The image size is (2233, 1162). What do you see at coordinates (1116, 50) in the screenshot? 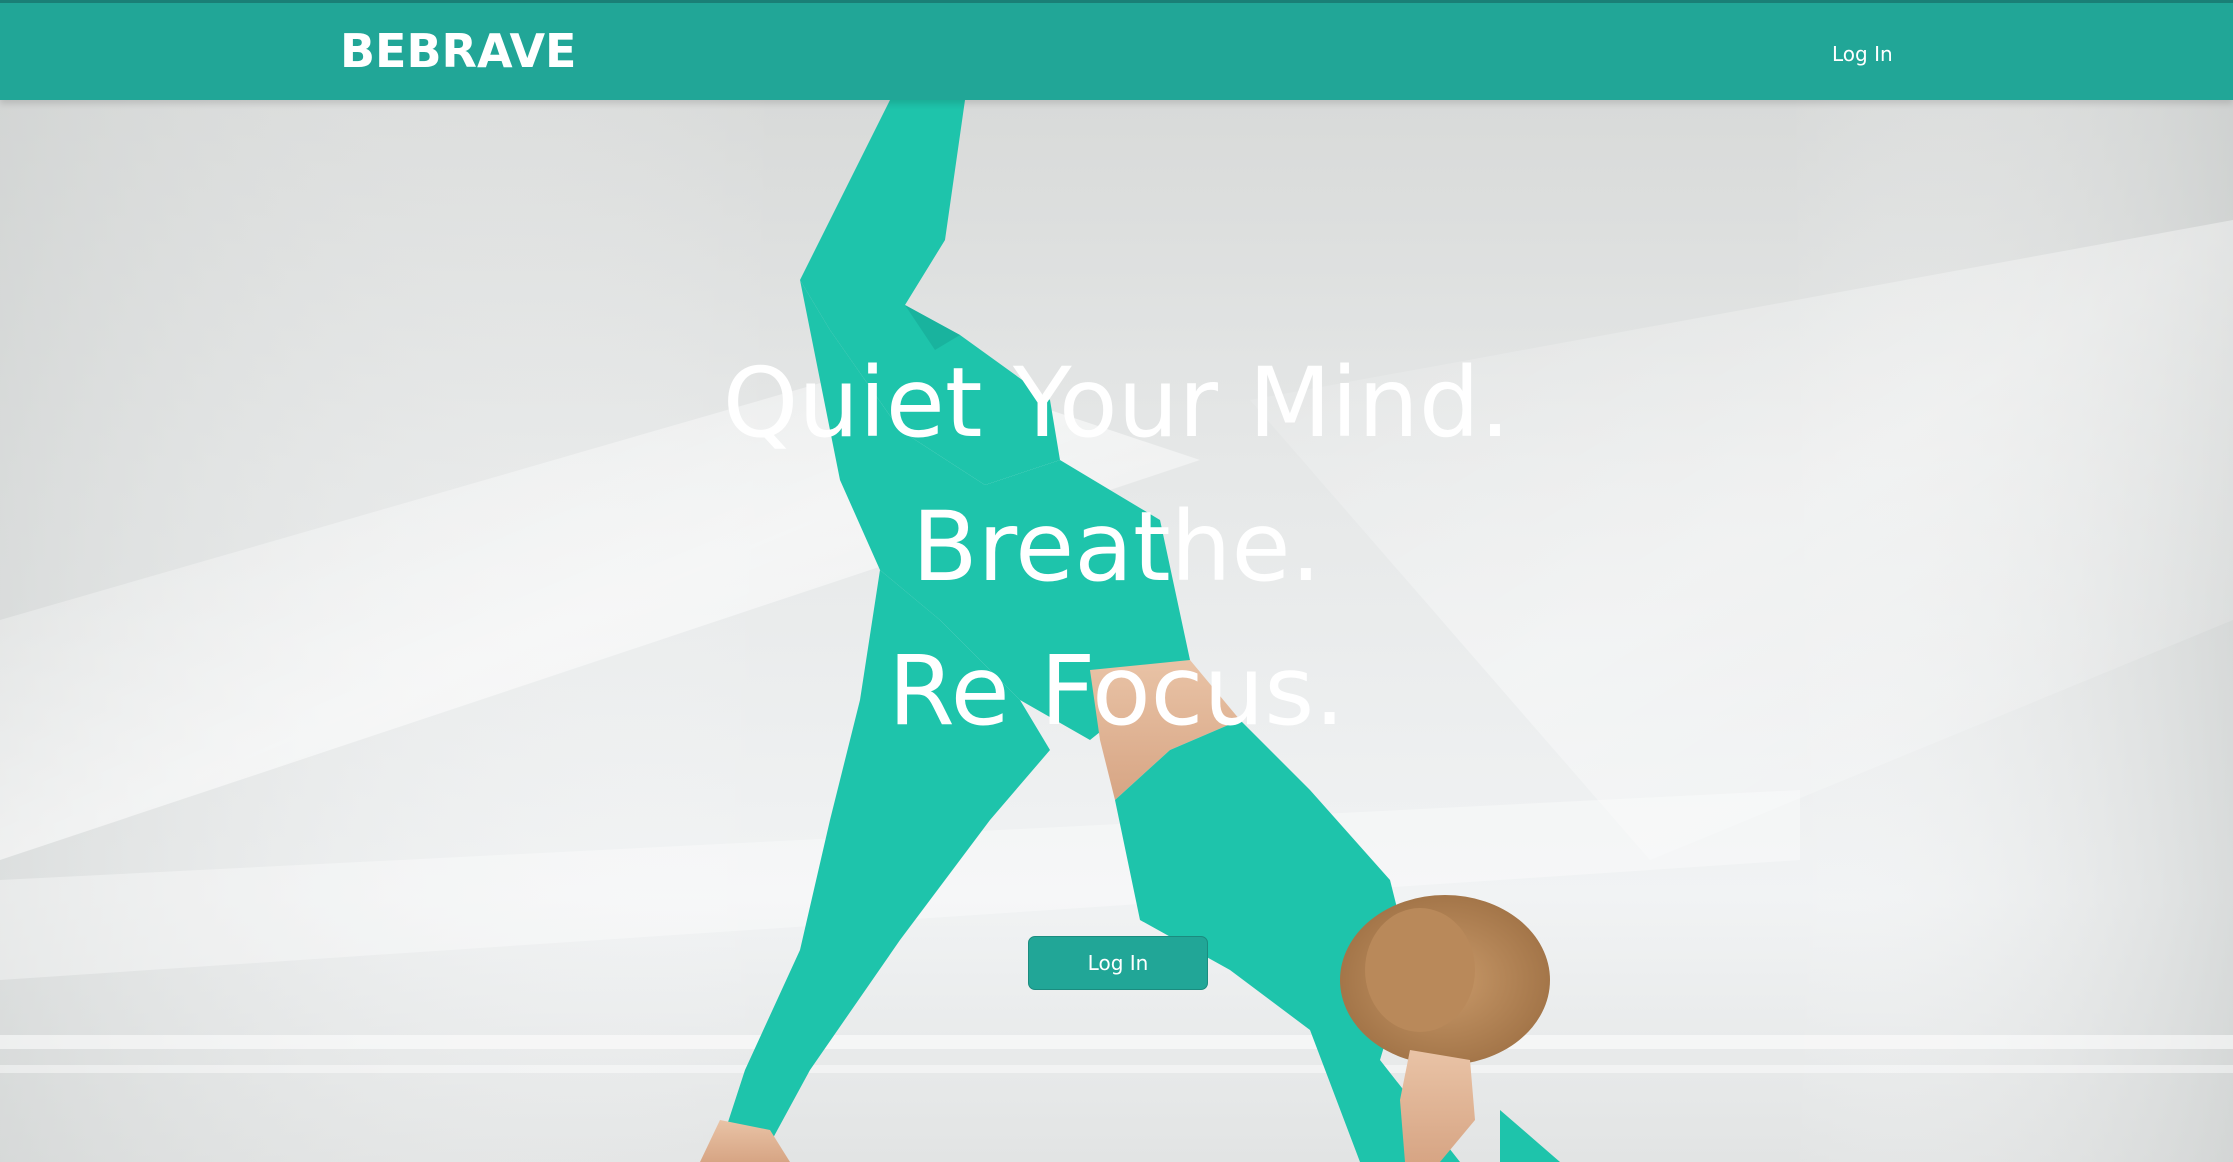
I see `top-navbar: BEBRAVE Log In` at bounding box center [1116, 50].